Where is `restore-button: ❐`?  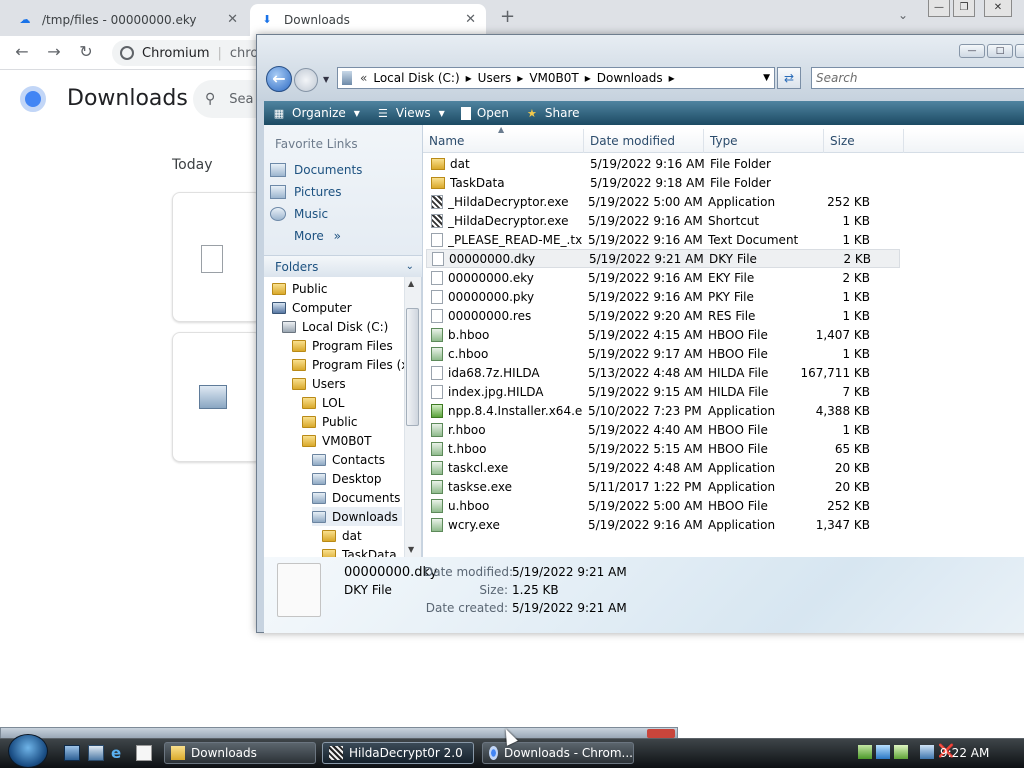 restore-button: ❐ is located at coordinates (964, 8).